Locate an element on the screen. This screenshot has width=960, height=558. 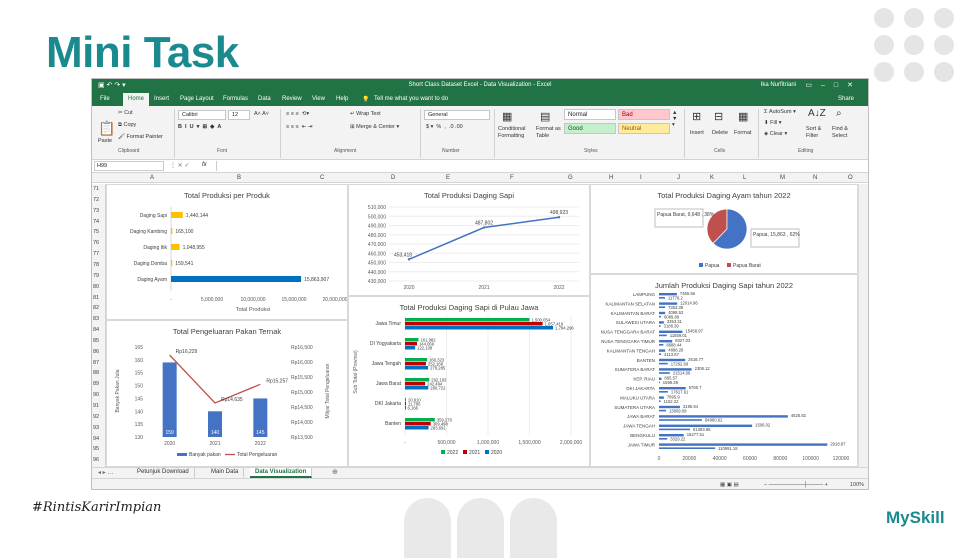
row-header: 80 is located at coordinates (96, 287).